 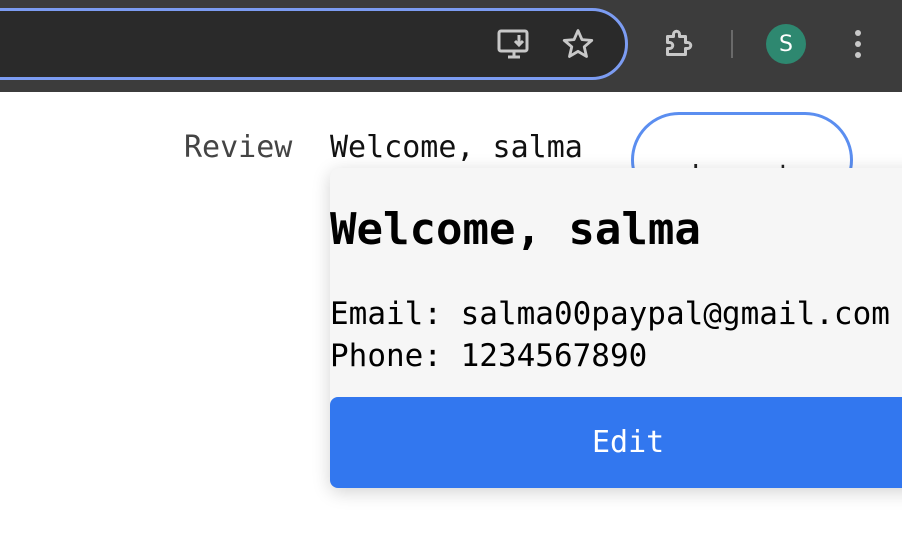 I want to click on kebab-menu-icon, so click(x=858, y=44).